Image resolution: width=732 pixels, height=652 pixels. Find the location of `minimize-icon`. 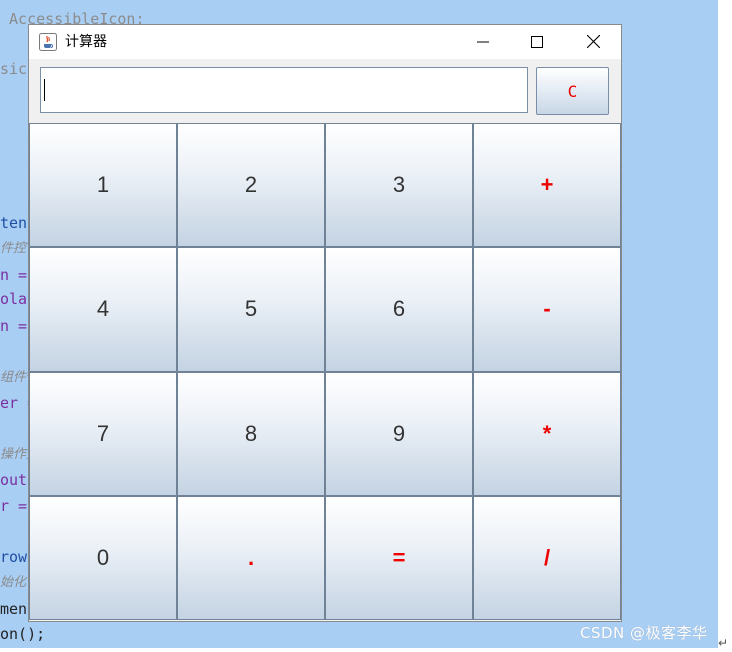

minimize-icon is located at coordinates (483, 42).